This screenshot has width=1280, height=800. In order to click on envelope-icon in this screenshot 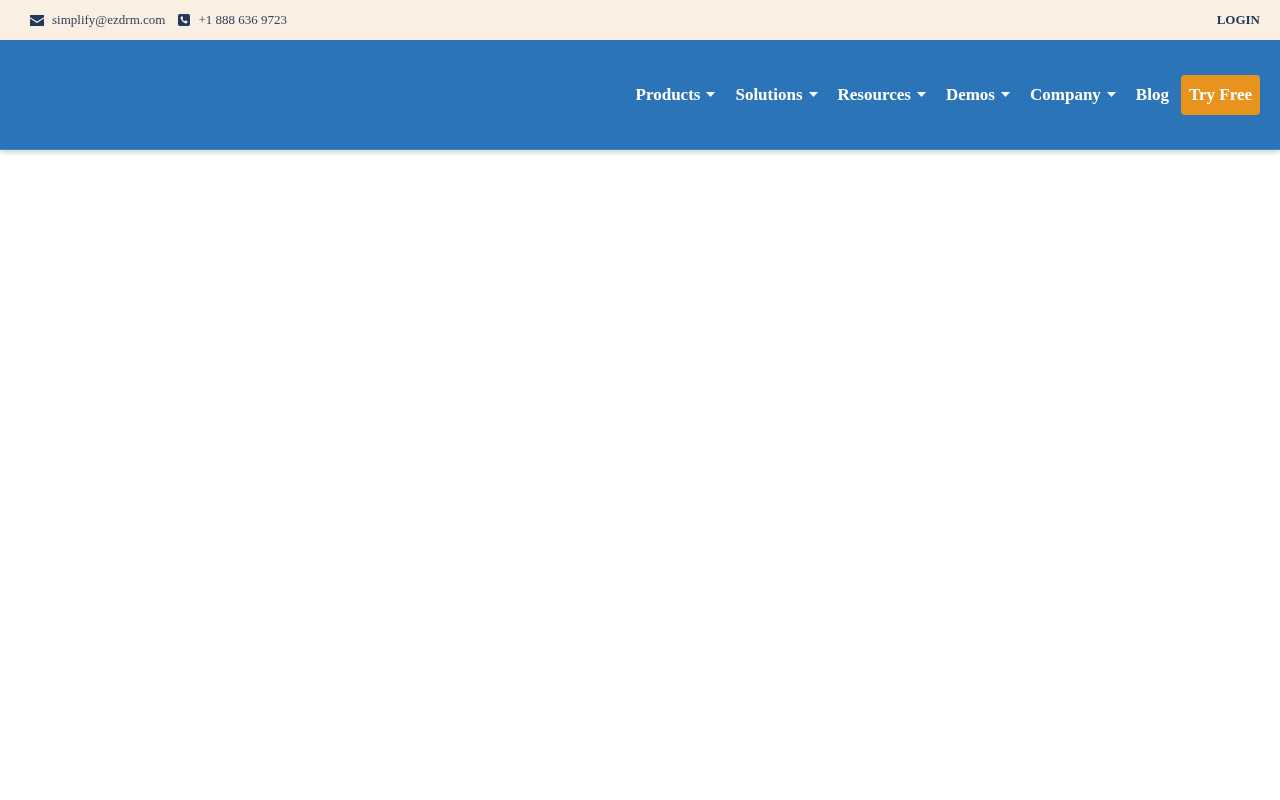, I will do `click(37, 20)`.